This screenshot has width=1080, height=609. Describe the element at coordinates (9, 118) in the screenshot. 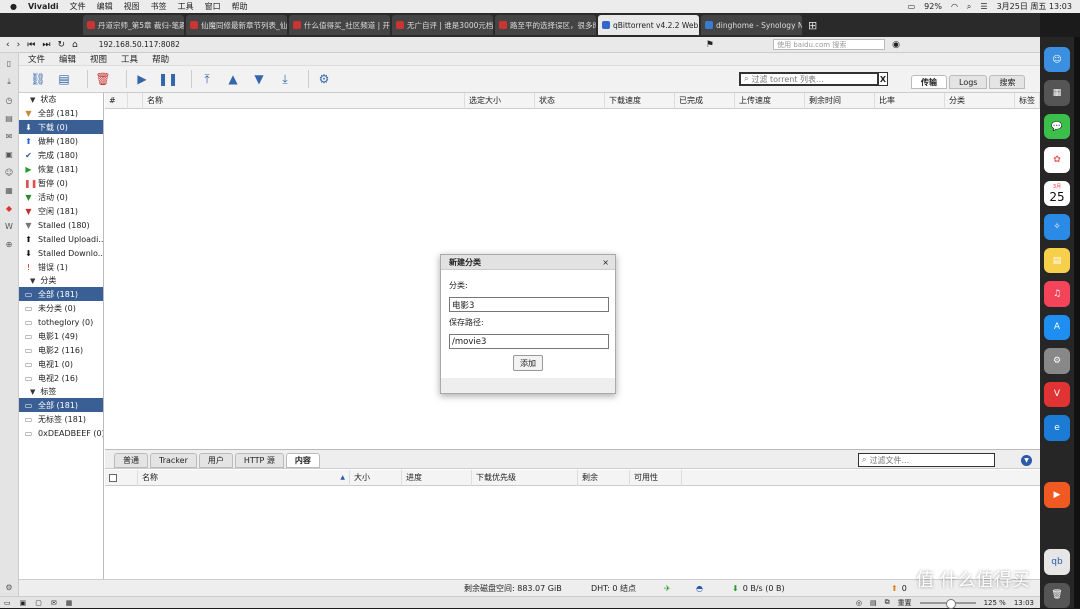

I see `notes-panel-icon: ▤` at that location.